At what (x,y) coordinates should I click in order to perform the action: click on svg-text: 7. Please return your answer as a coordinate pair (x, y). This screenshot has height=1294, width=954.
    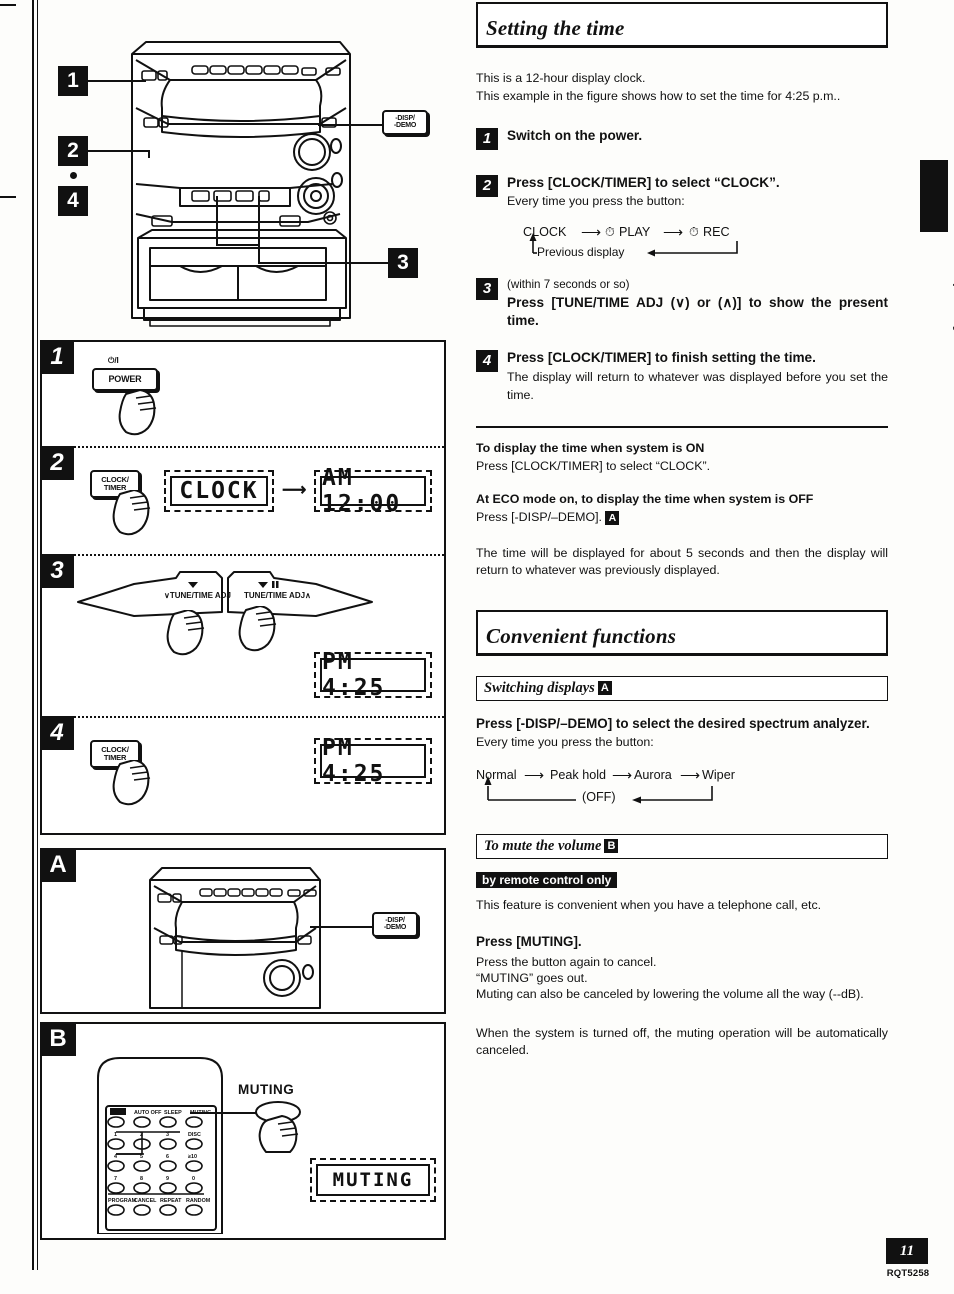
    Looking at the image, I should click on (115, 1179).